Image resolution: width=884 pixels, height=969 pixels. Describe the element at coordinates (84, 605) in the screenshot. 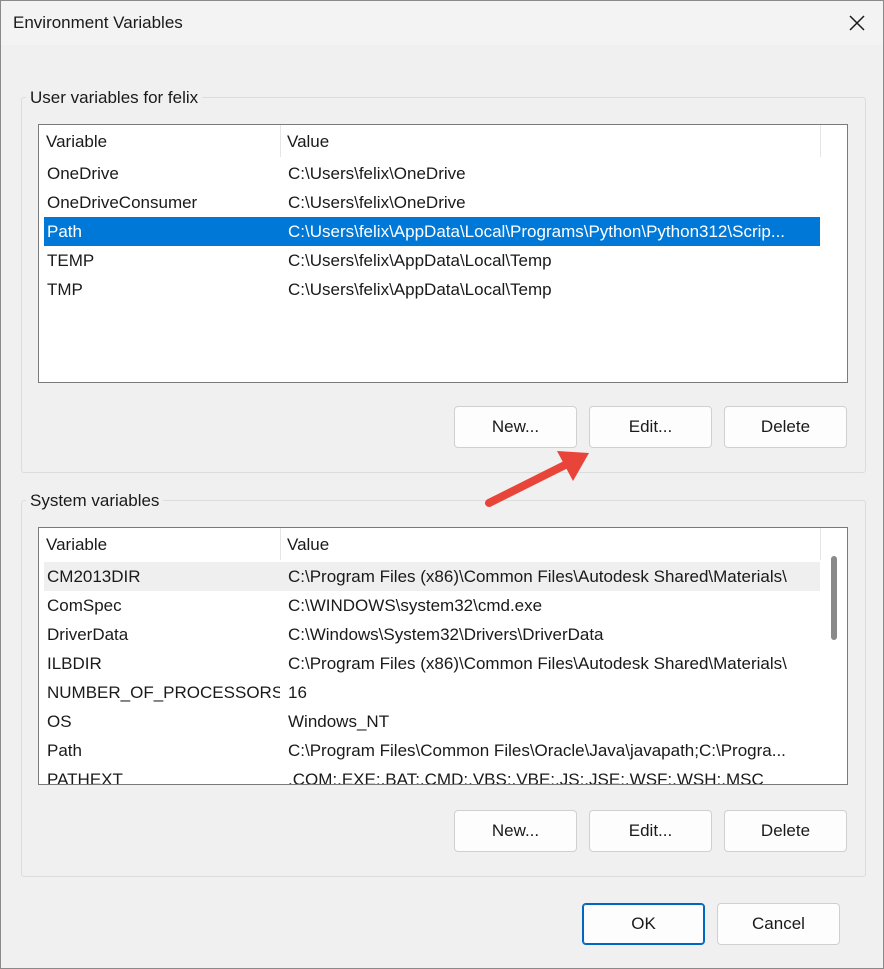

I see `variable-cell: ComSpec` at that location.